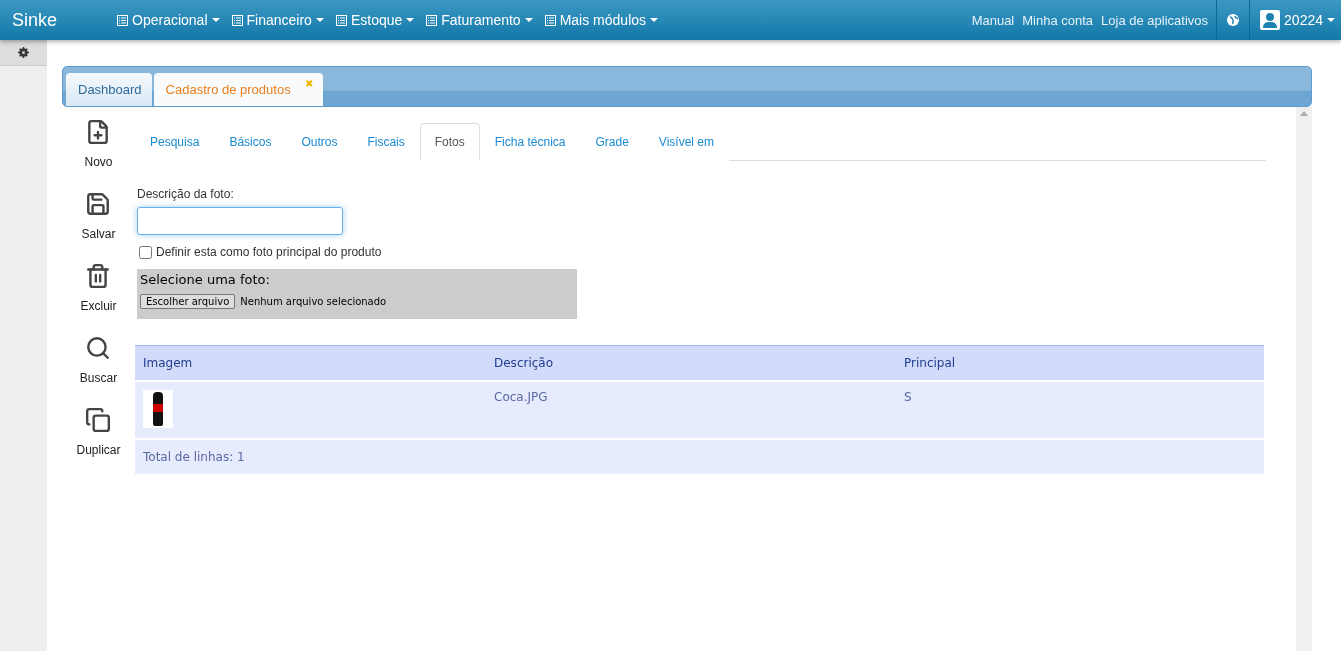 The width and height of the screenshot is (1341, 651). What do you see at coordinates (930, 363) in the screenshot?
I see `column-header: Principal` at bounding box center [930, 363].